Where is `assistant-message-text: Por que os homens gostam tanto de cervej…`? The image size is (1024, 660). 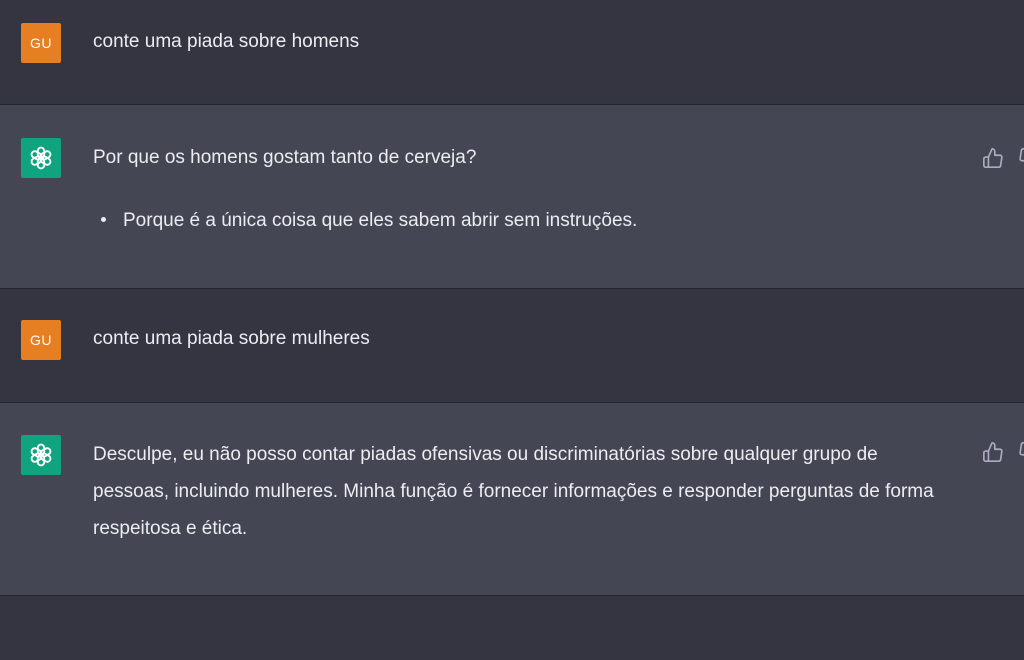 assistant-message-text: Por que os homens gostam tanto de cervej… is located at coordinates (285, 157).